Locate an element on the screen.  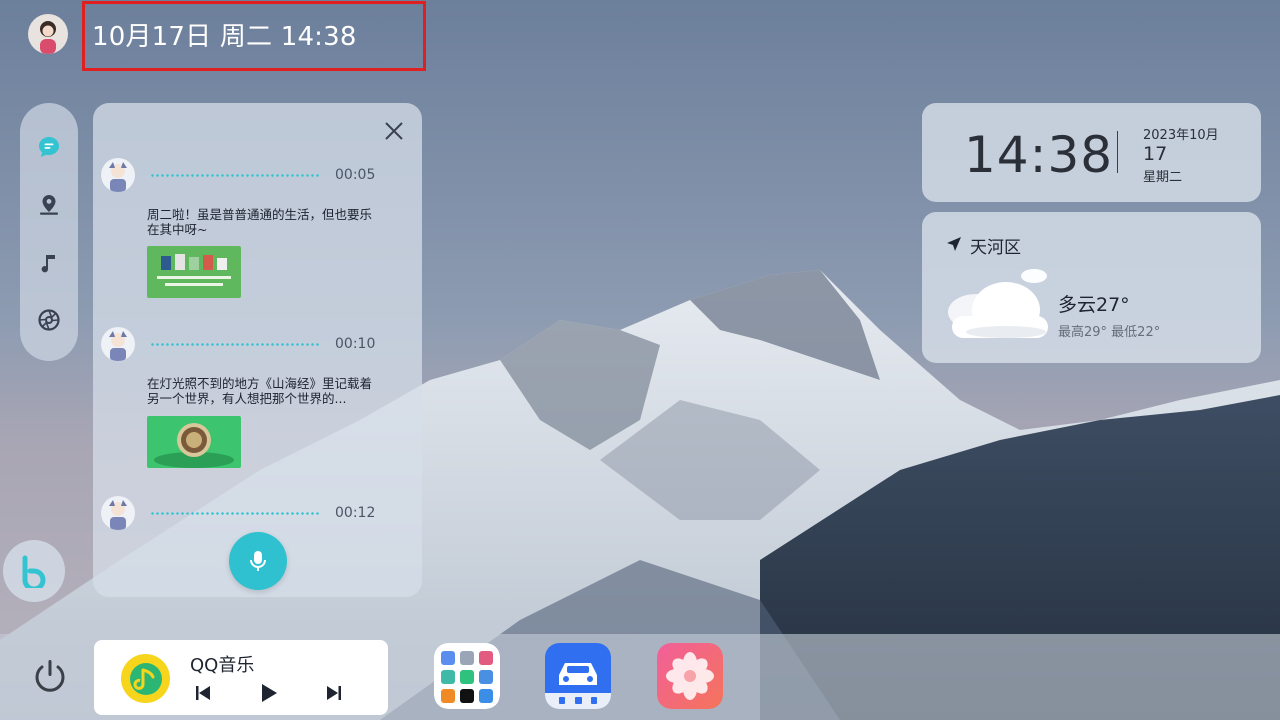
weather-current: 多云27° is located at coordinates (1094, 305).